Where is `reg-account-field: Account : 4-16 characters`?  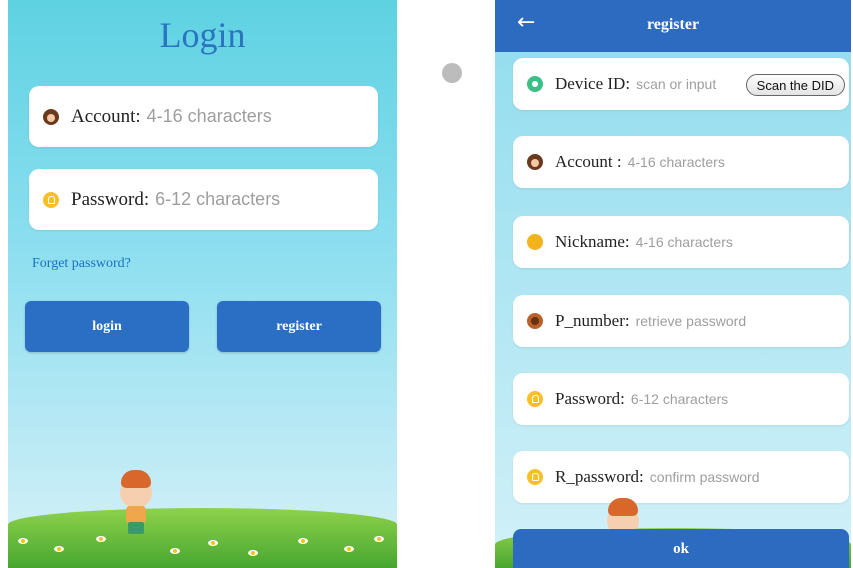 reg-account-field: Account : 4-16 characters is located at coordinates (681, 162).